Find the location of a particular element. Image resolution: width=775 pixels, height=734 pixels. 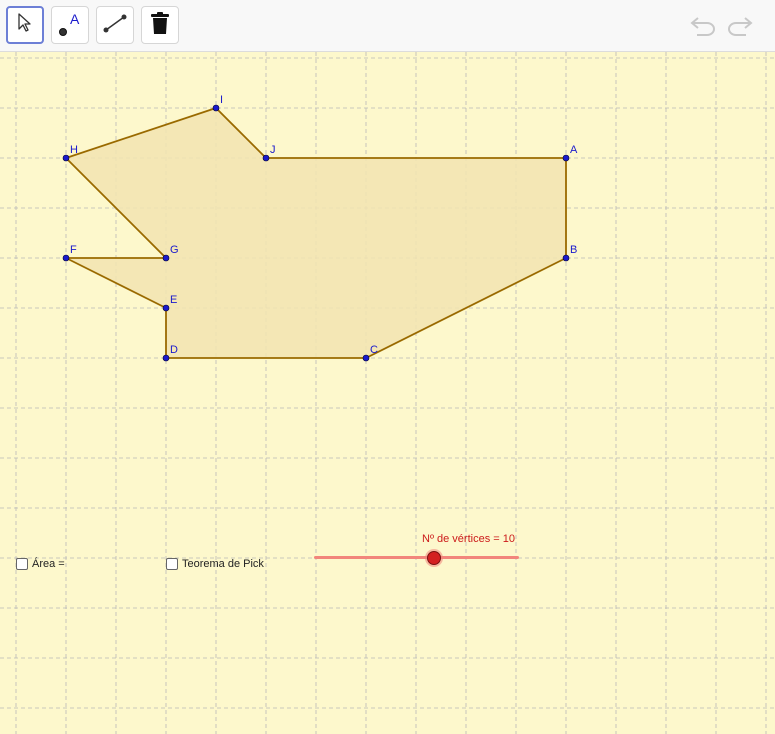

vertex-label-B: B is located at coordinates (573, 250).